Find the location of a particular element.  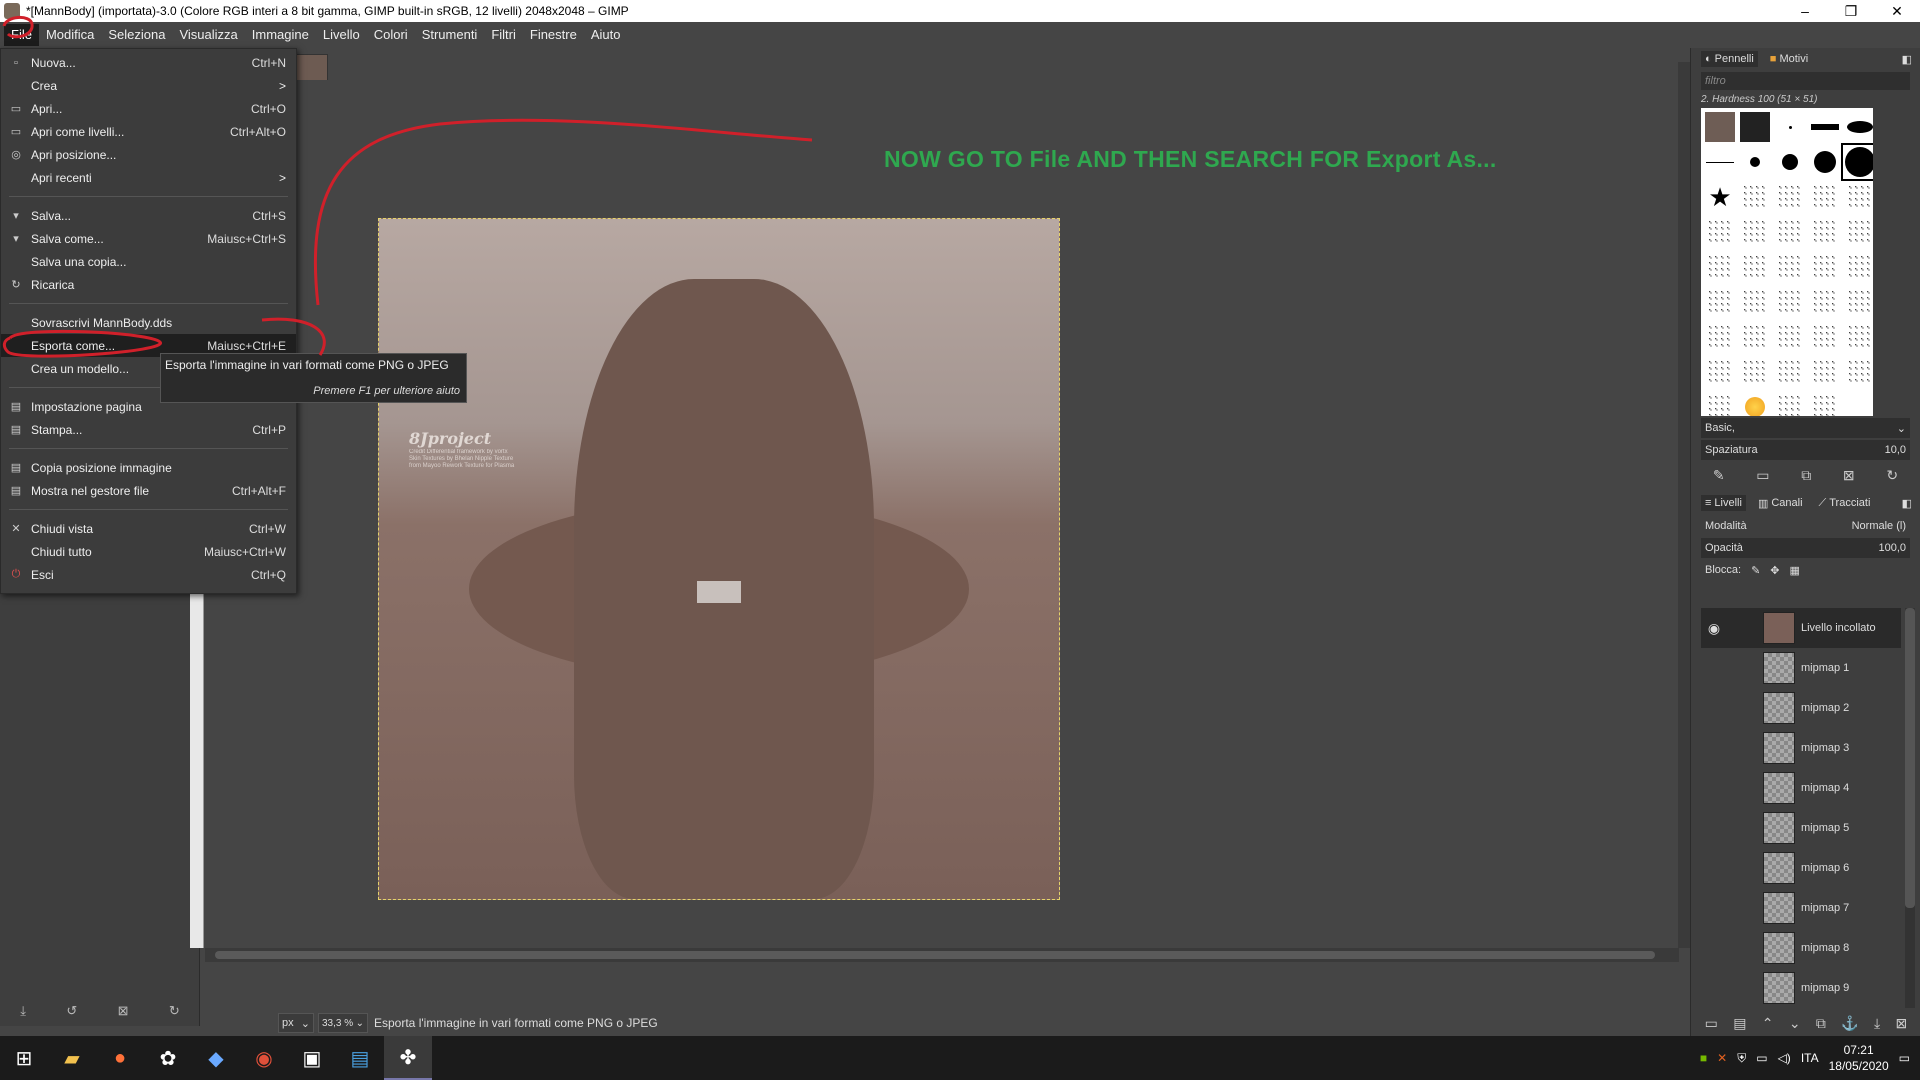

horizontal-scrollbar is located at coordinates (942, 955).